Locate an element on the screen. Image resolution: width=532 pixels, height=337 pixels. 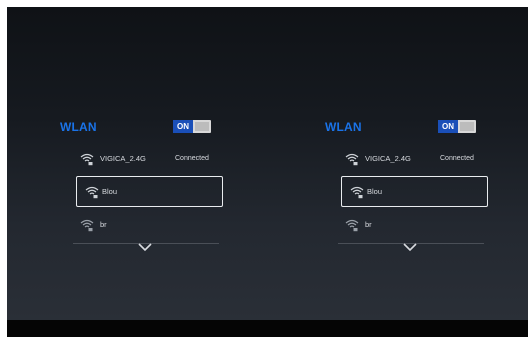
wlan-panel-right: WLAN ON VIGICA_2.4G Connected Blou br is located at coordinates (406, 185).